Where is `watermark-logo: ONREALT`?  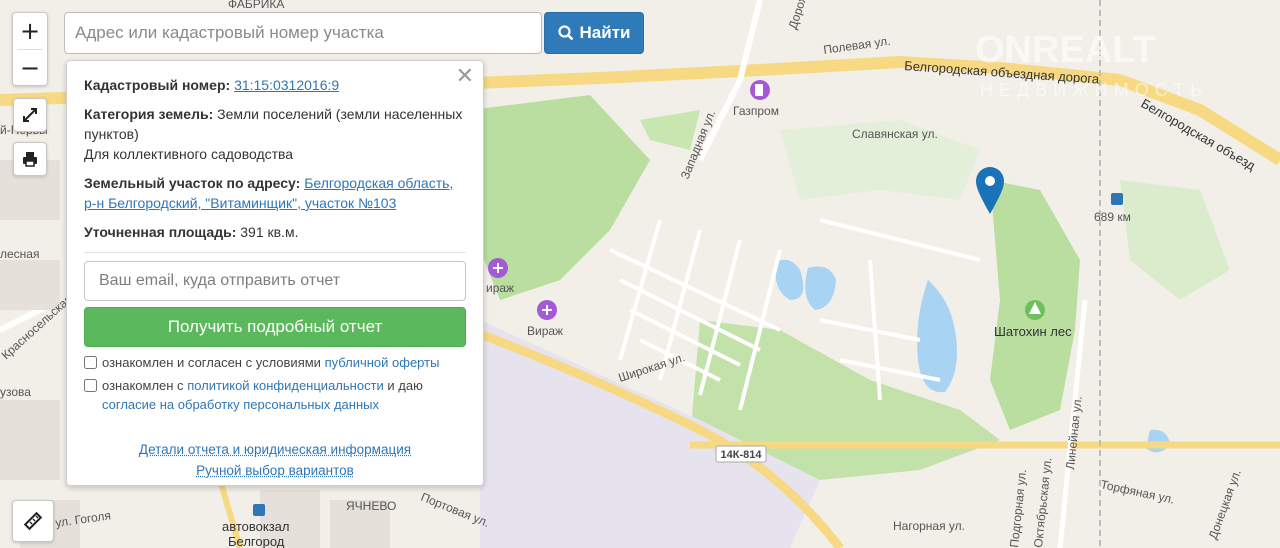
watermark-logo: ONREALT is located at coordinates (1065, 50).